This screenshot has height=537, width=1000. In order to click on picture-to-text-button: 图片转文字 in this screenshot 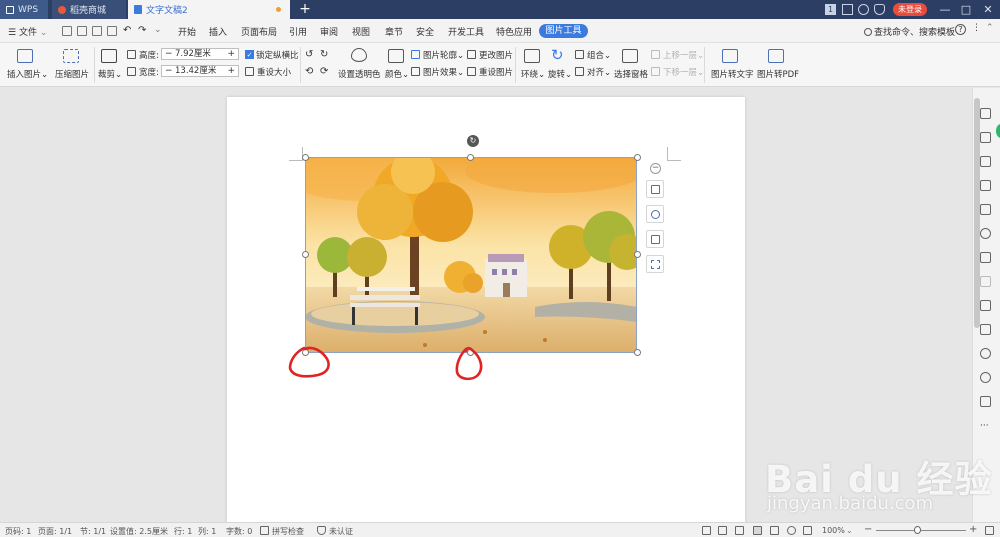, I will do `click(732, 74)`.